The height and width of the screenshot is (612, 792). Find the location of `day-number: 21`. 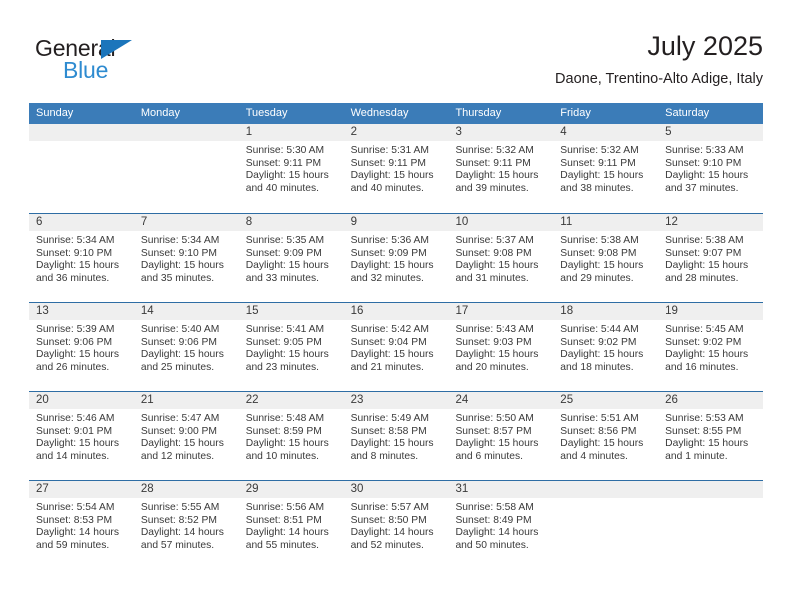

day-number: 21 is located at coordinates (186, 400).